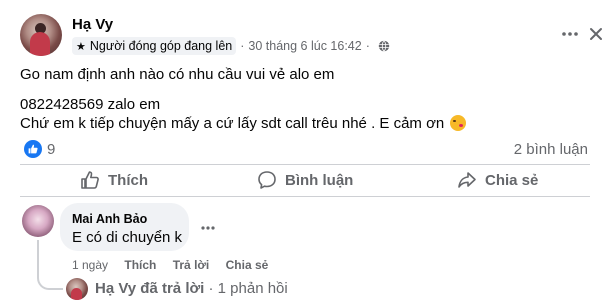 The image size is (610, 308). I want to click on share-label: Chia sẻ, so click(512, 180).